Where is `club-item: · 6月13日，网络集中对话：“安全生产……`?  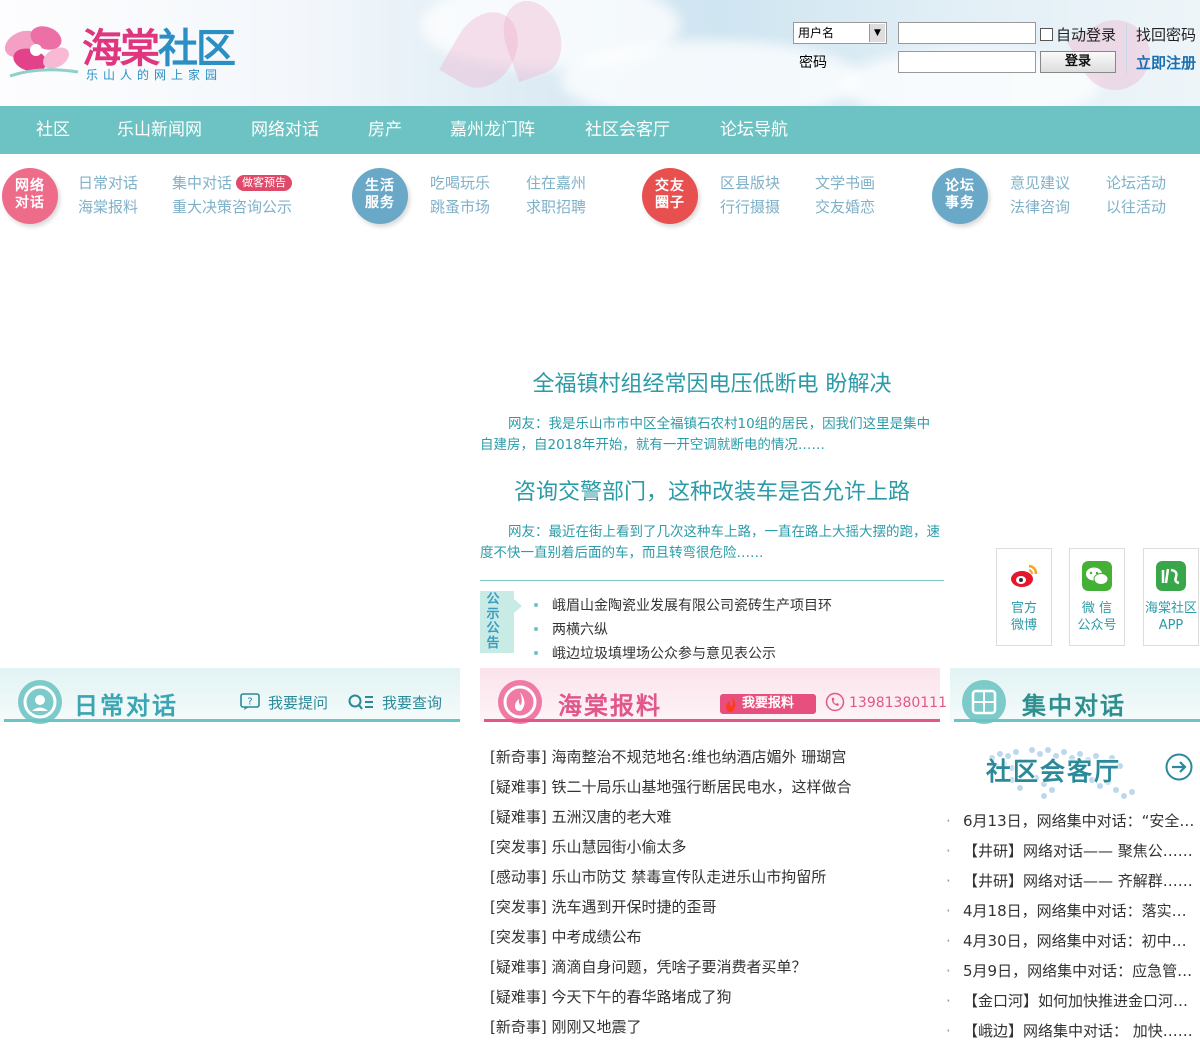 club-item: · 6月13日，网络集中对话：“安全生产…… is located at coordinates (1073, 820).